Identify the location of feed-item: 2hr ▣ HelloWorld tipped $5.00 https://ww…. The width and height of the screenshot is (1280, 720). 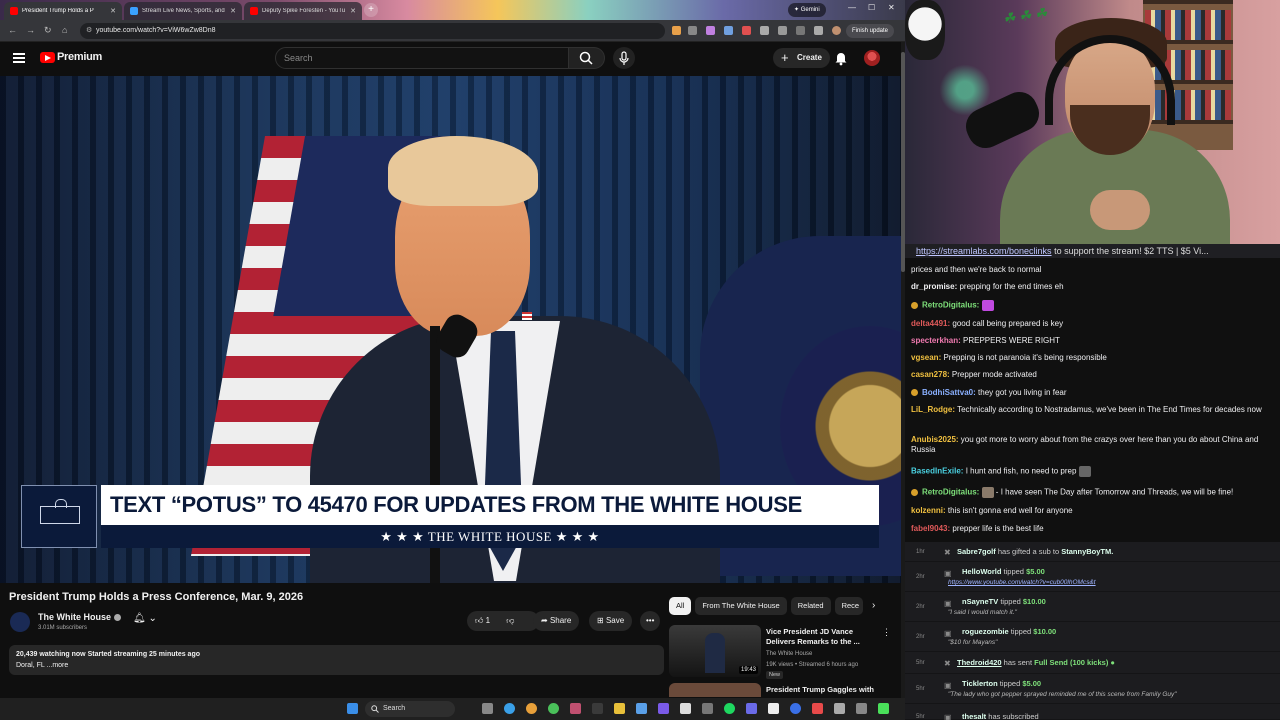
(1092, 577).